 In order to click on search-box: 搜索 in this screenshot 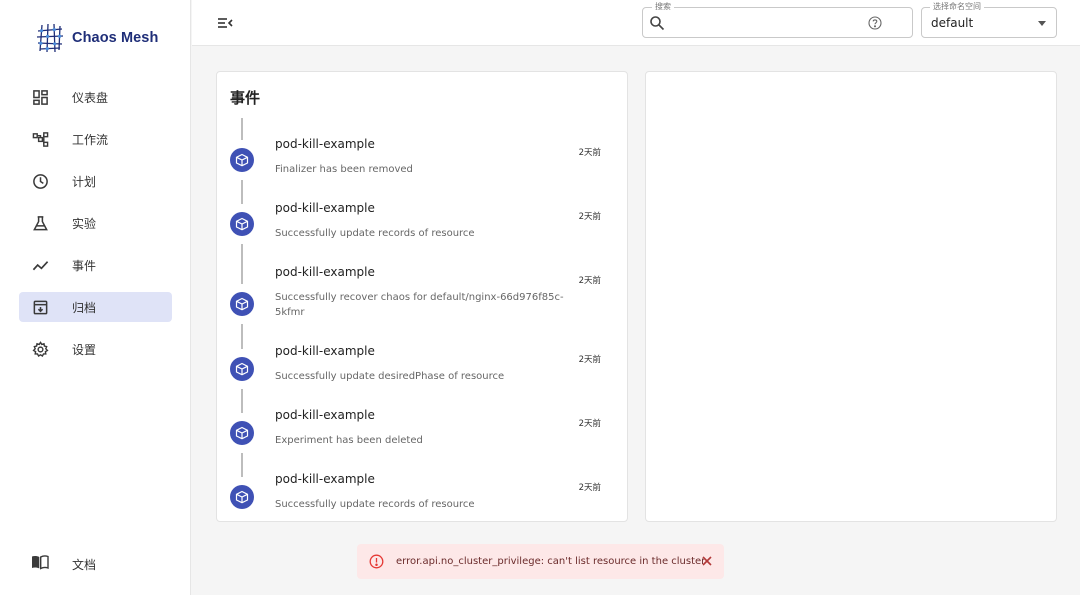, I will do `click(777, 19)`.